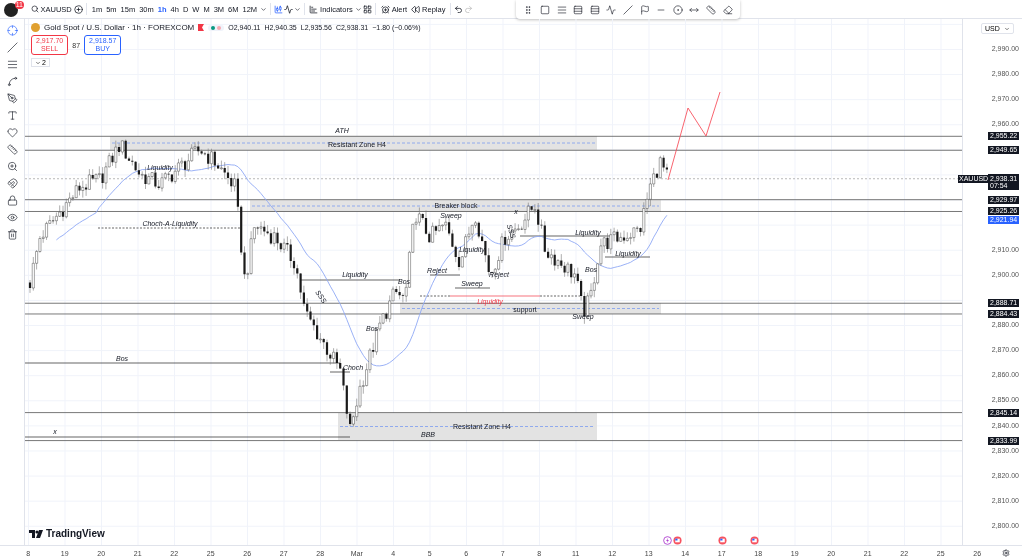 The height and width of the screenshot is (560, 1022). I want to click on rows-icon, so click(578, 9).